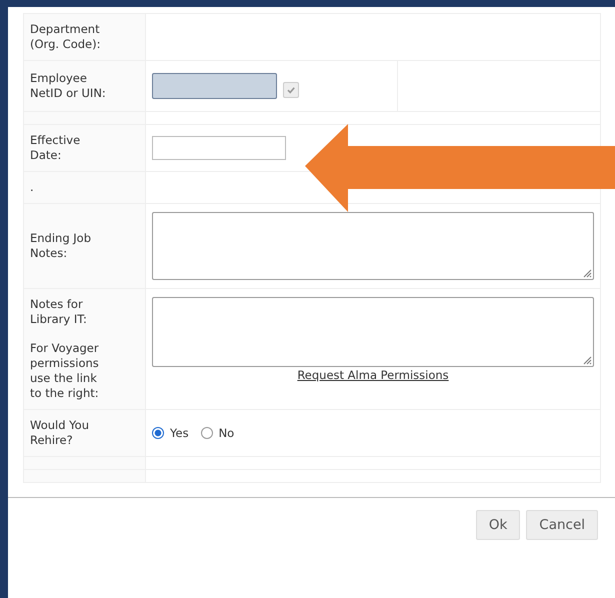 The width and height of the screenshot is (615, 598). What do you see at coordinates (226, 433) in the screenshot?
I see `radio-label: No` at bounding box center [226, 433].